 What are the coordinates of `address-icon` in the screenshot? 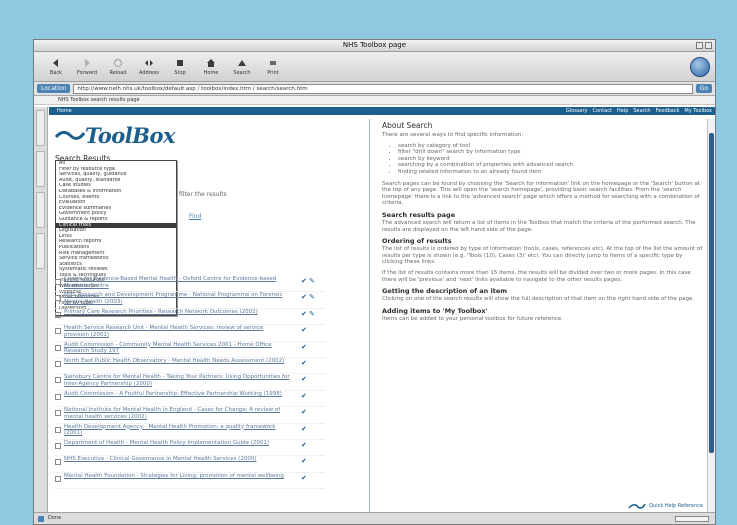 It's located at (149, 63).